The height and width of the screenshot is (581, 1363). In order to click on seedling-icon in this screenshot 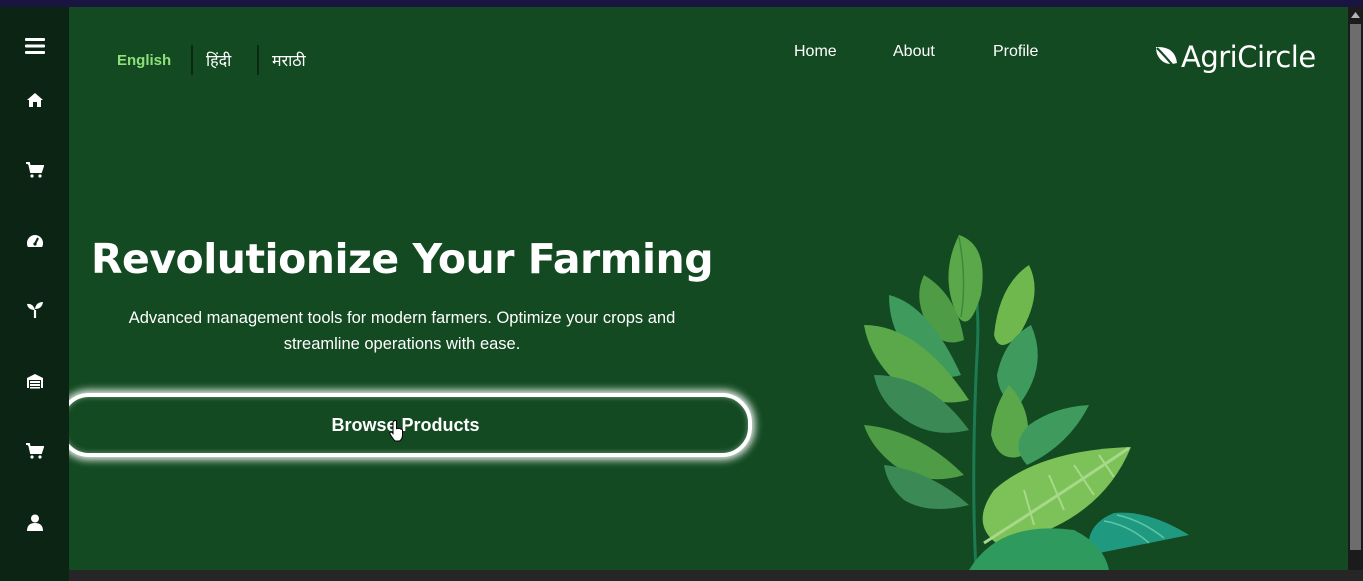, I will do `click(34, 310)`.